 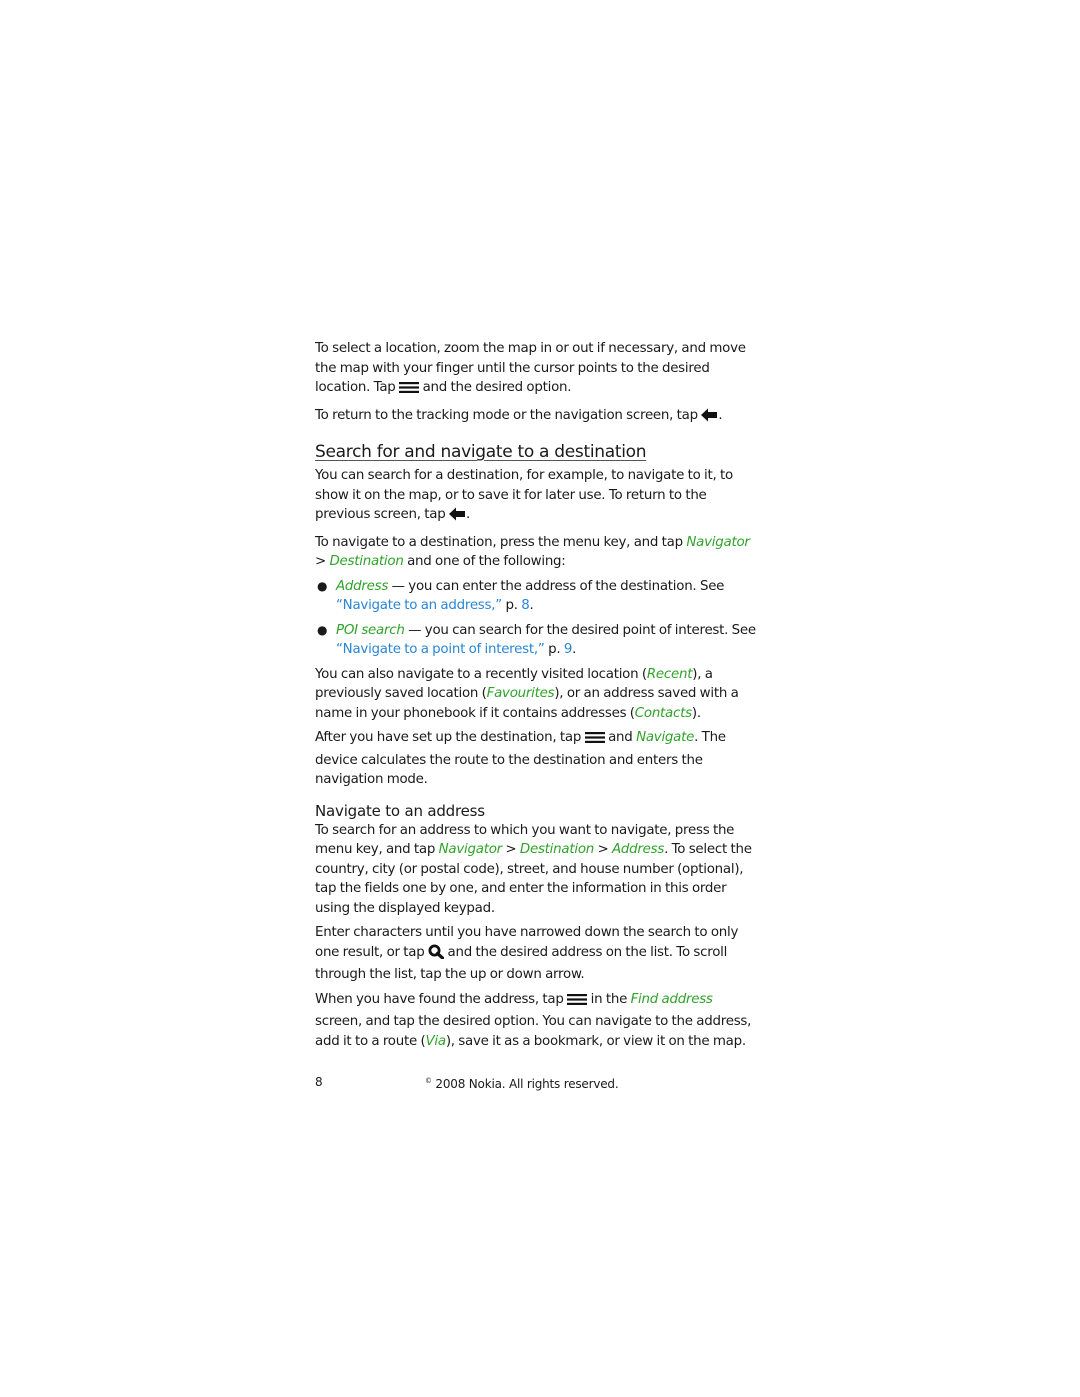 What do you see at coordinates (400, 810) in the screenshot?
I see `subsection-heading: Navigate to an address` at bounding box center [400, 810].